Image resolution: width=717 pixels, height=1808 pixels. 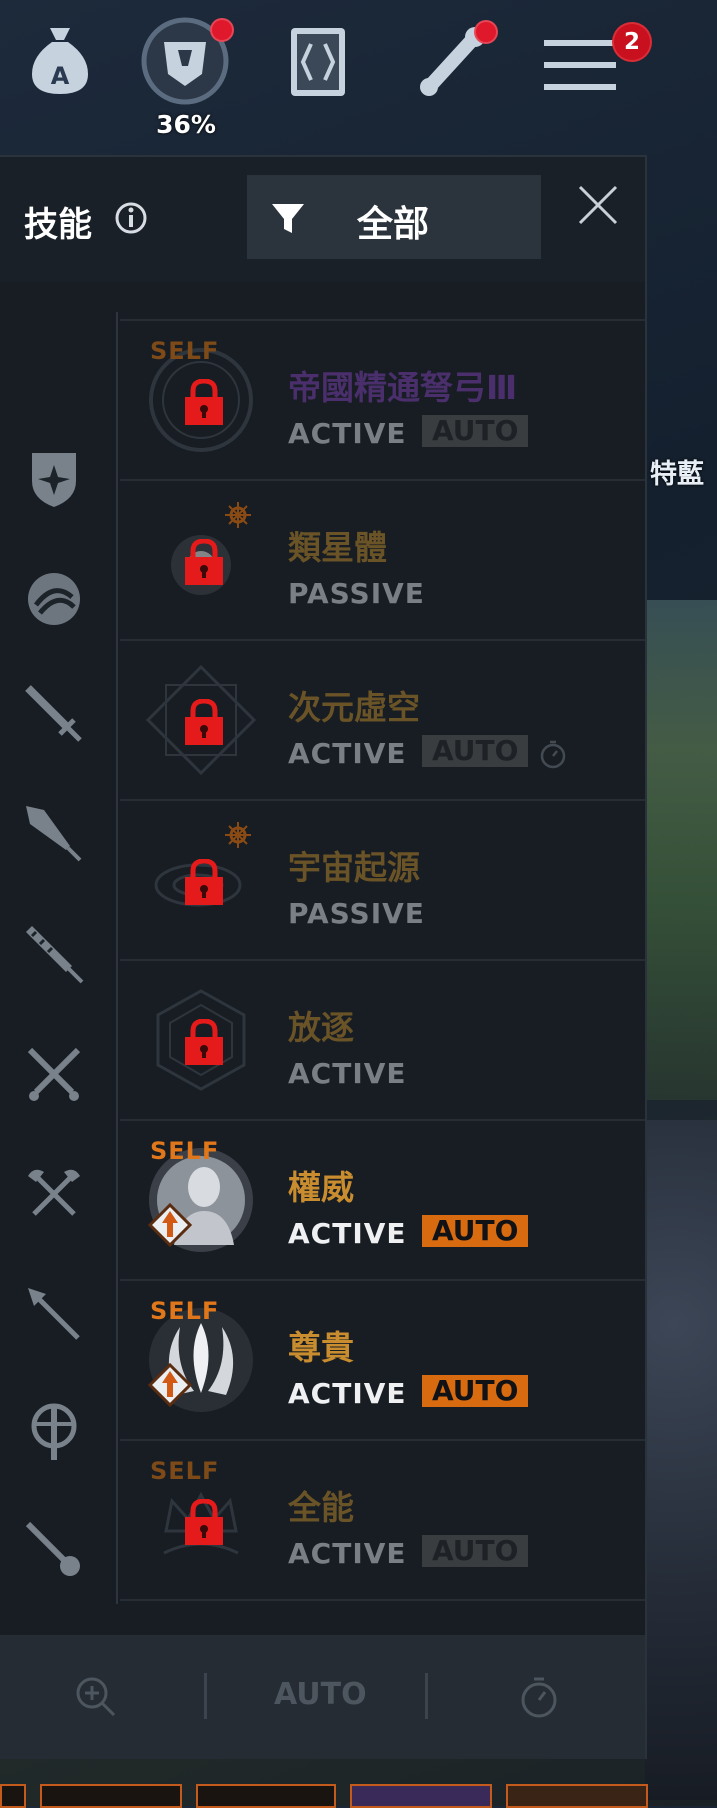 I want to click on skill-row: SELF 尊貴 ACTIVE AUTO, so click(x=382, y=1359).